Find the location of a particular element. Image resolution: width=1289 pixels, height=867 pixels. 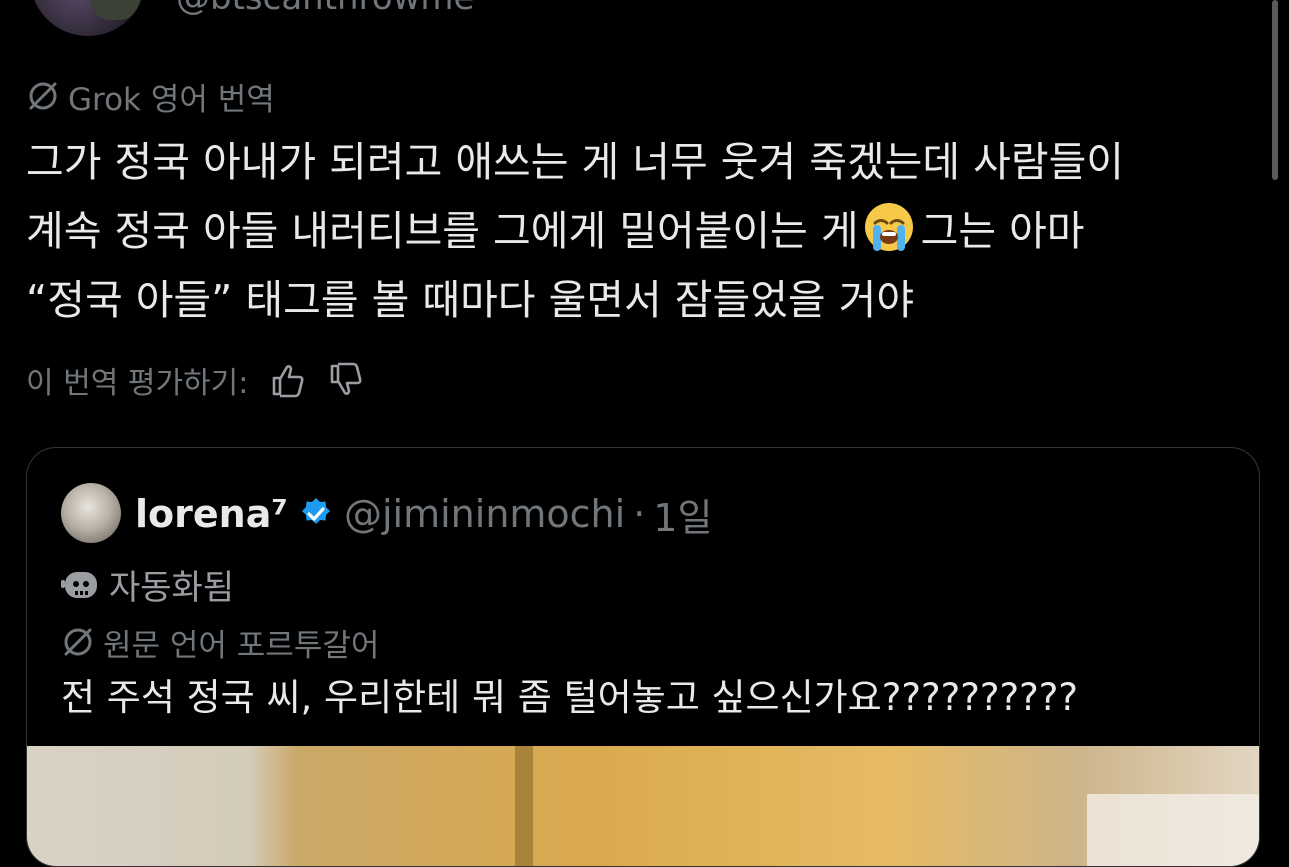

automated-label: 자동화됨 is located at coordinates (172, 587).